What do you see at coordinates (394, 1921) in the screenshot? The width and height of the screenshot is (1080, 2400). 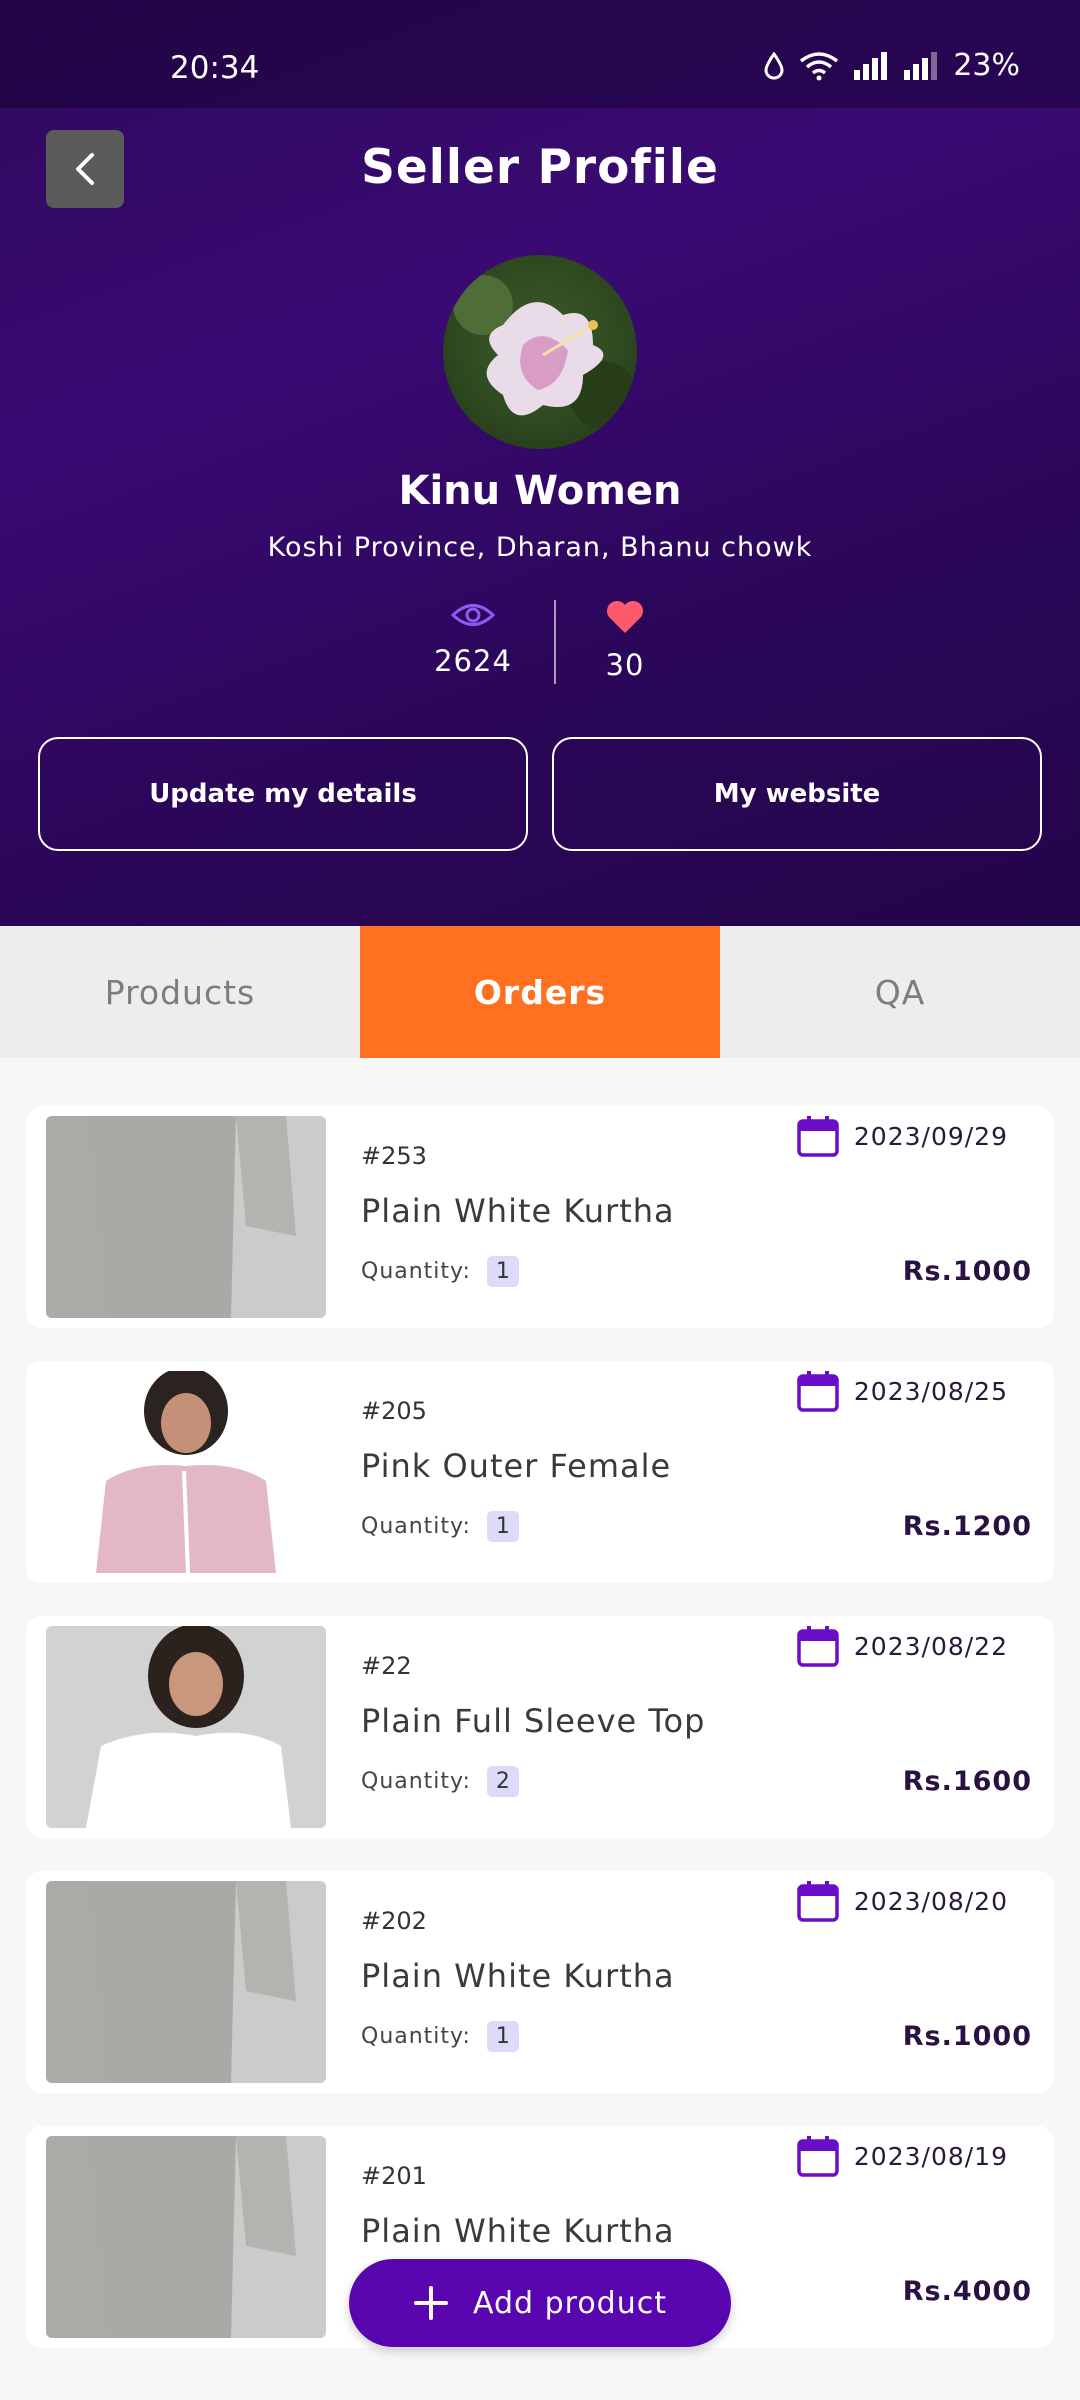 I see `order-id: #202` at bounding box center [394, 1921].